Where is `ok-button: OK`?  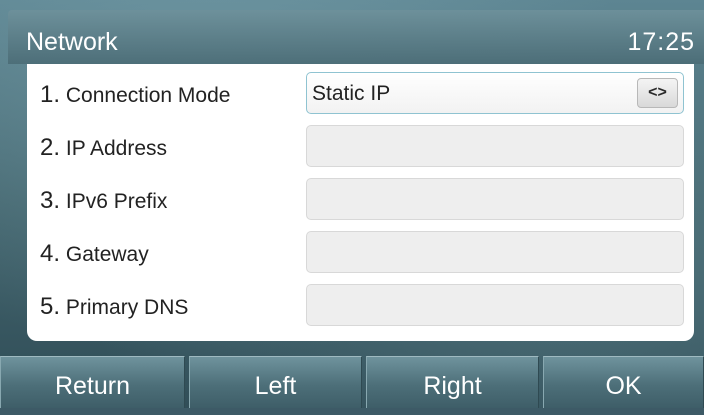
ok-button: OK is located at coordinates (623, 382).